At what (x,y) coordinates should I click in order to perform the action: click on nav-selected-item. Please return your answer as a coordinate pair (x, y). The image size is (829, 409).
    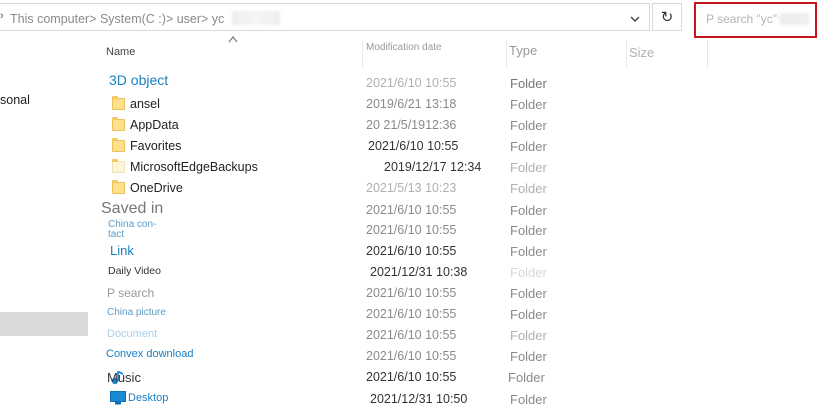
    Looking at the image, I should click on (44, 324).